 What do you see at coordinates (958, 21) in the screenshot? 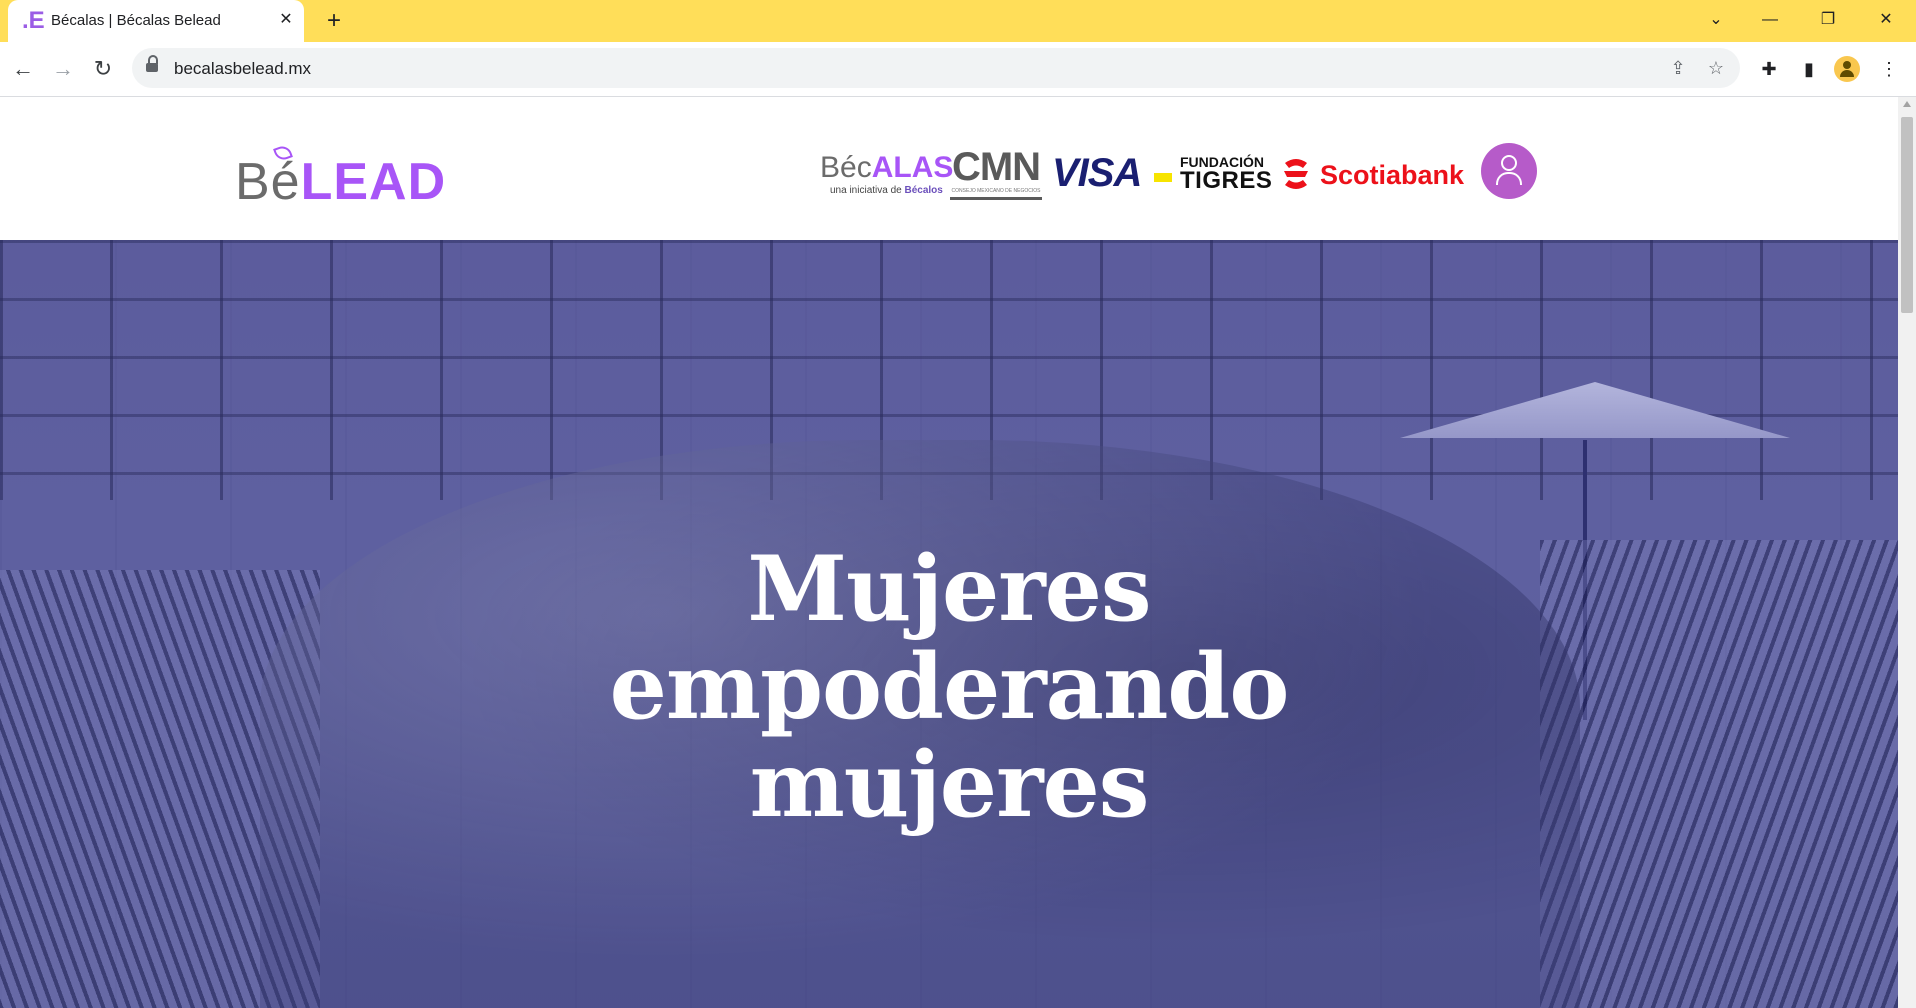
I see `browser-tab-bar: .E Bécalas | Bécalas Belead ✕ + ⌄ — ❐ ✕` at bounding box center [958, 21].